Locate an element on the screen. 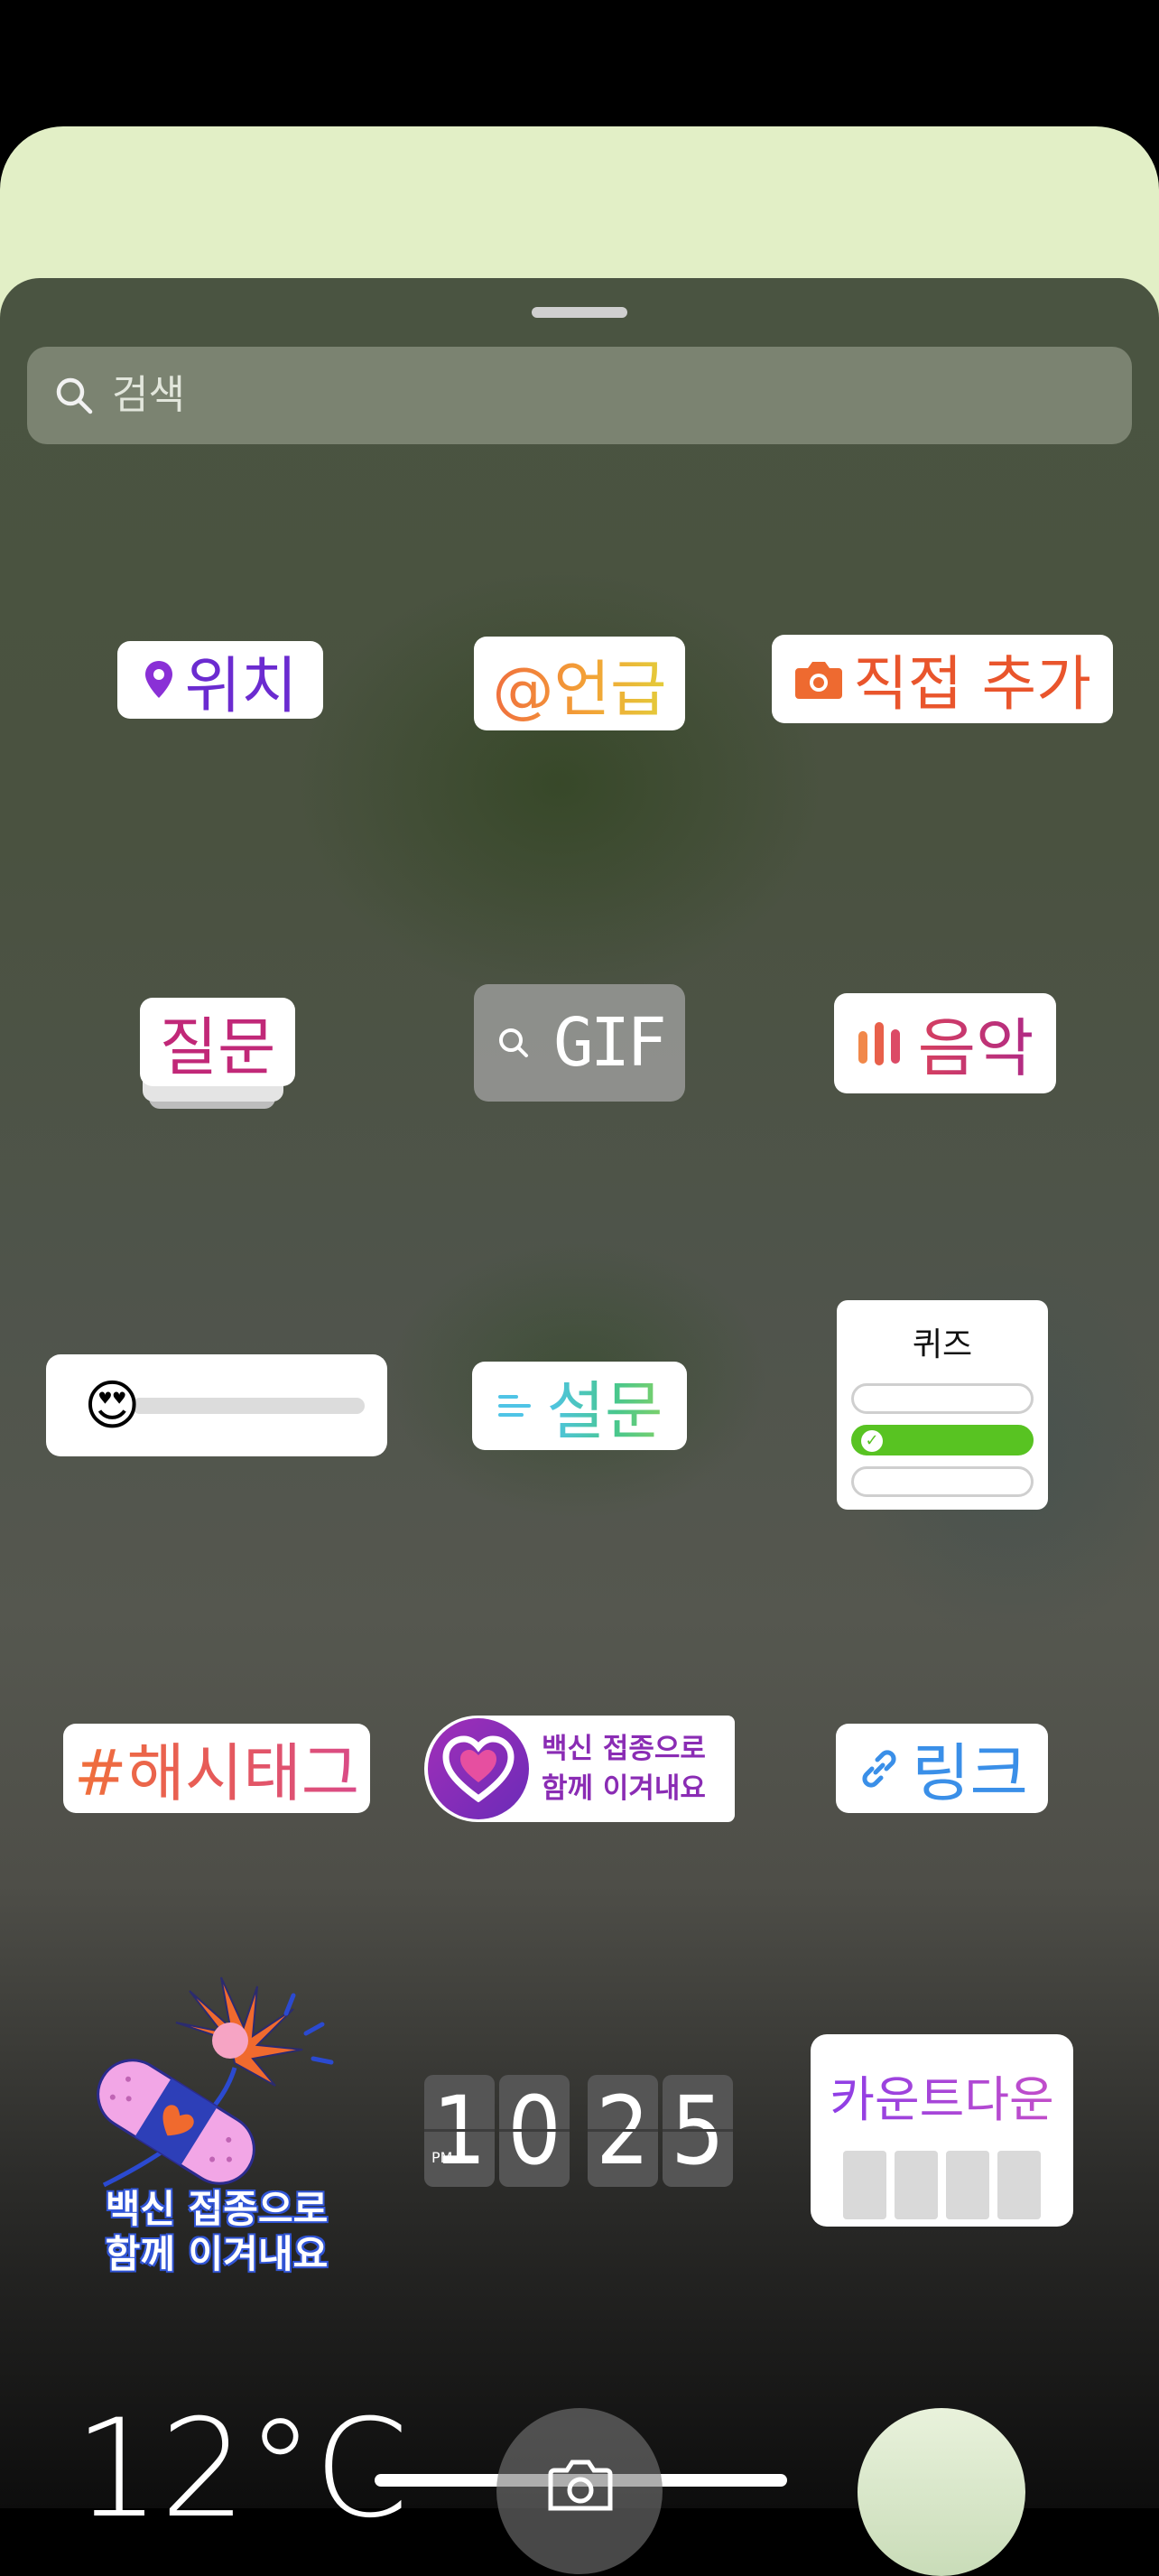 Image resolution: width=1159 pixels, height=2576 pixels. poll-sticker: 설문 is located at coordinates (579, 1406).